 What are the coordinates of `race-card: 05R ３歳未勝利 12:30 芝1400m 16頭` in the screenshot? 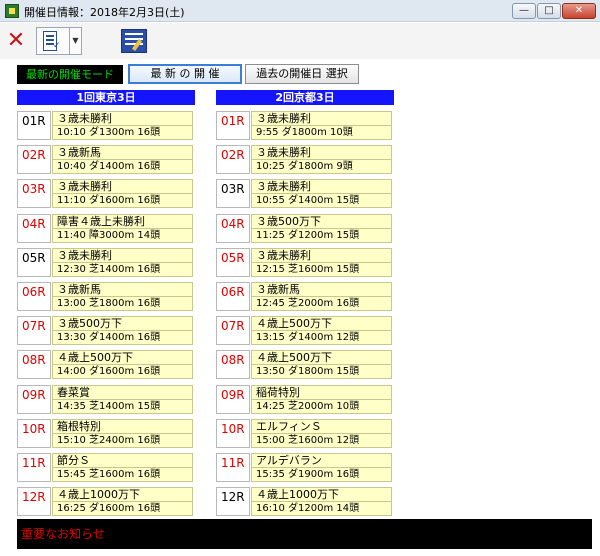 It's located at (105, 262).